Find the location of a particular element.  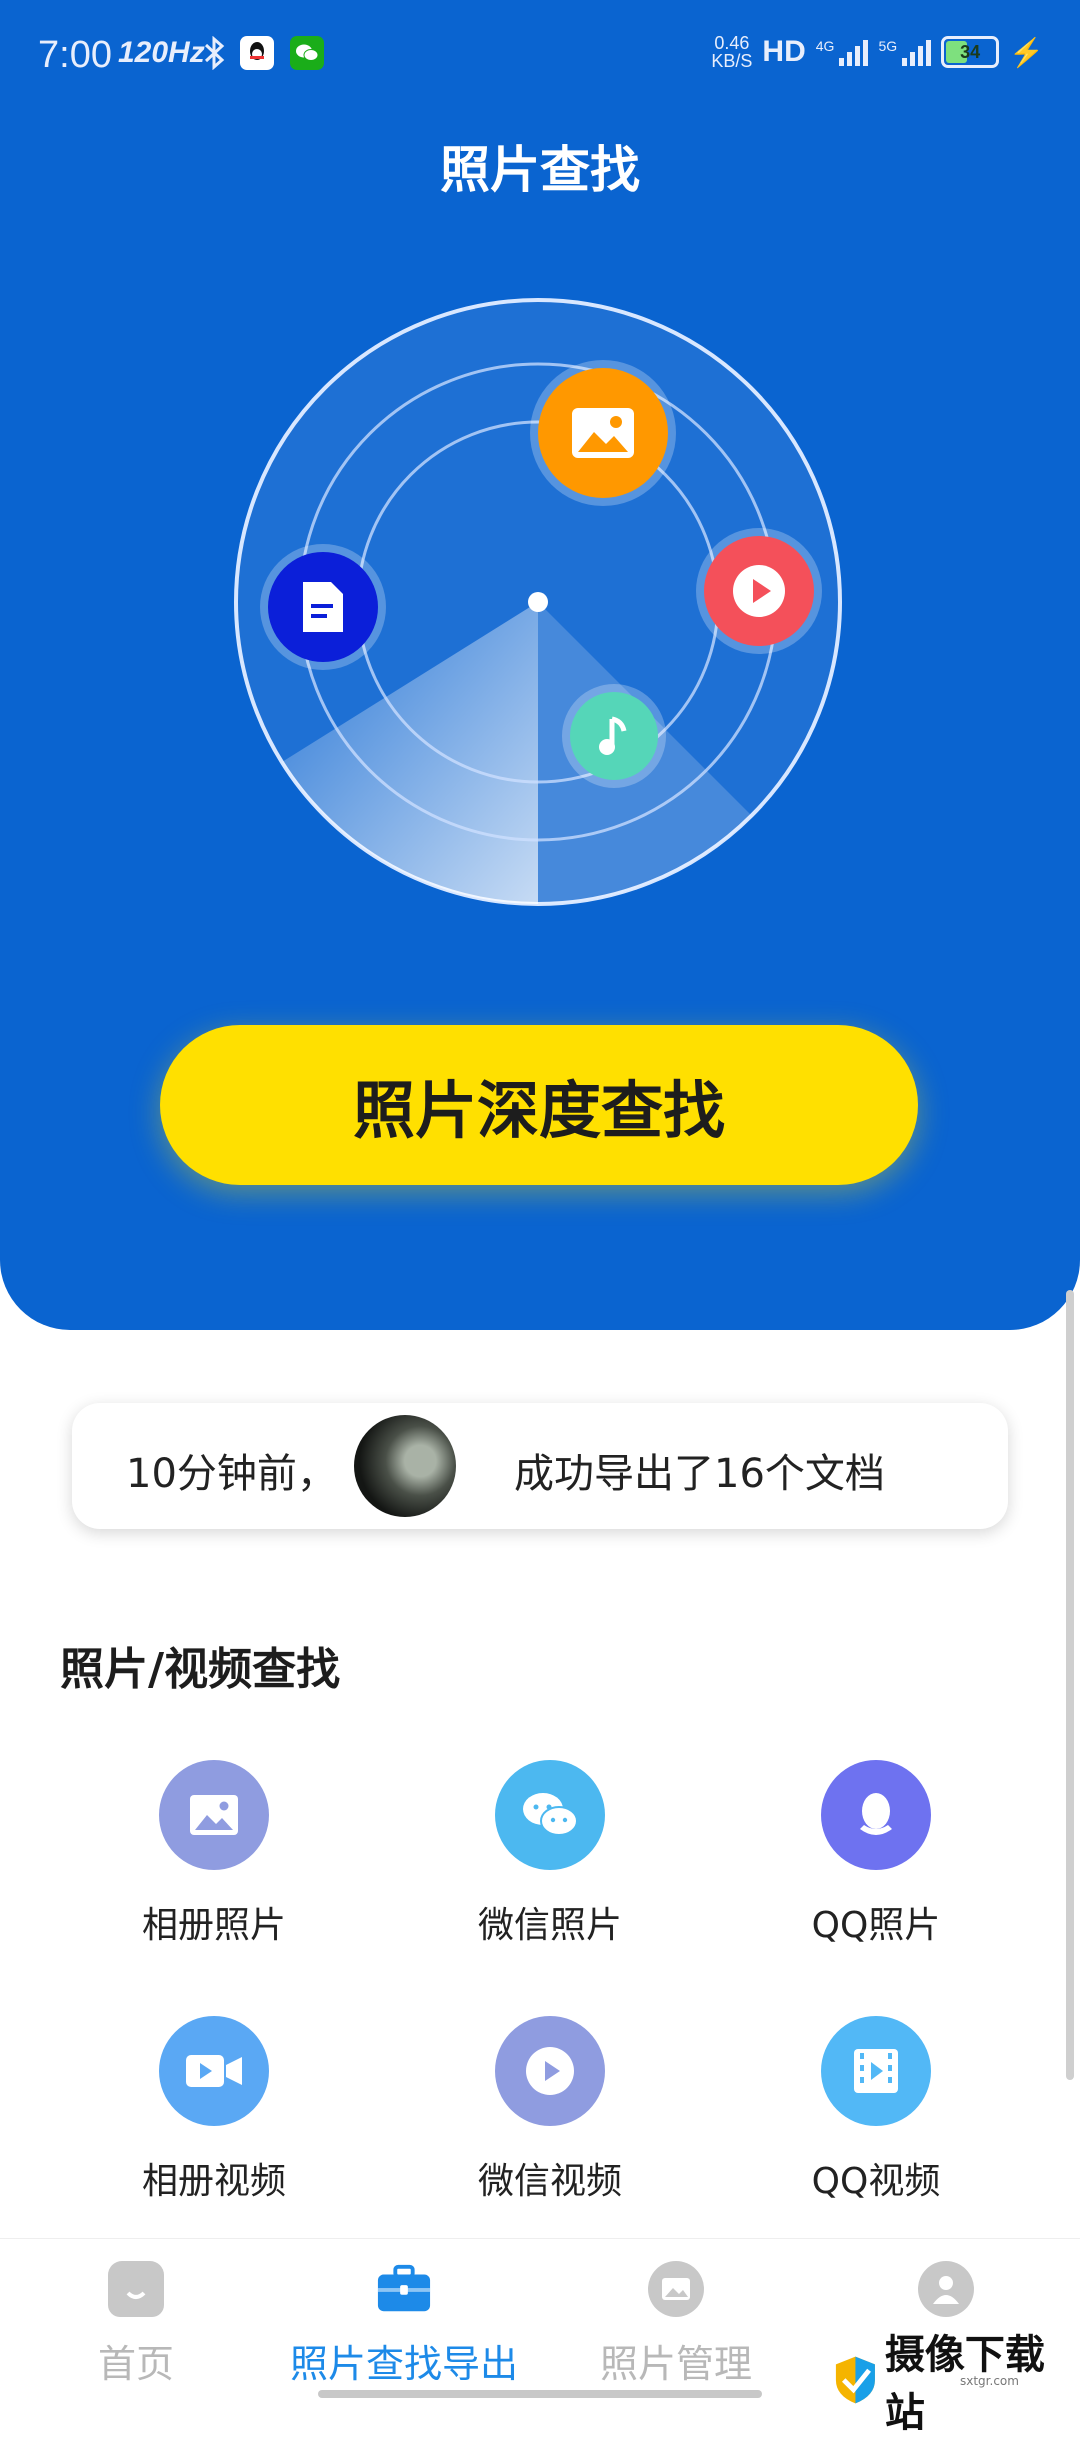

home-icon is located at coordinates (136, 2289).